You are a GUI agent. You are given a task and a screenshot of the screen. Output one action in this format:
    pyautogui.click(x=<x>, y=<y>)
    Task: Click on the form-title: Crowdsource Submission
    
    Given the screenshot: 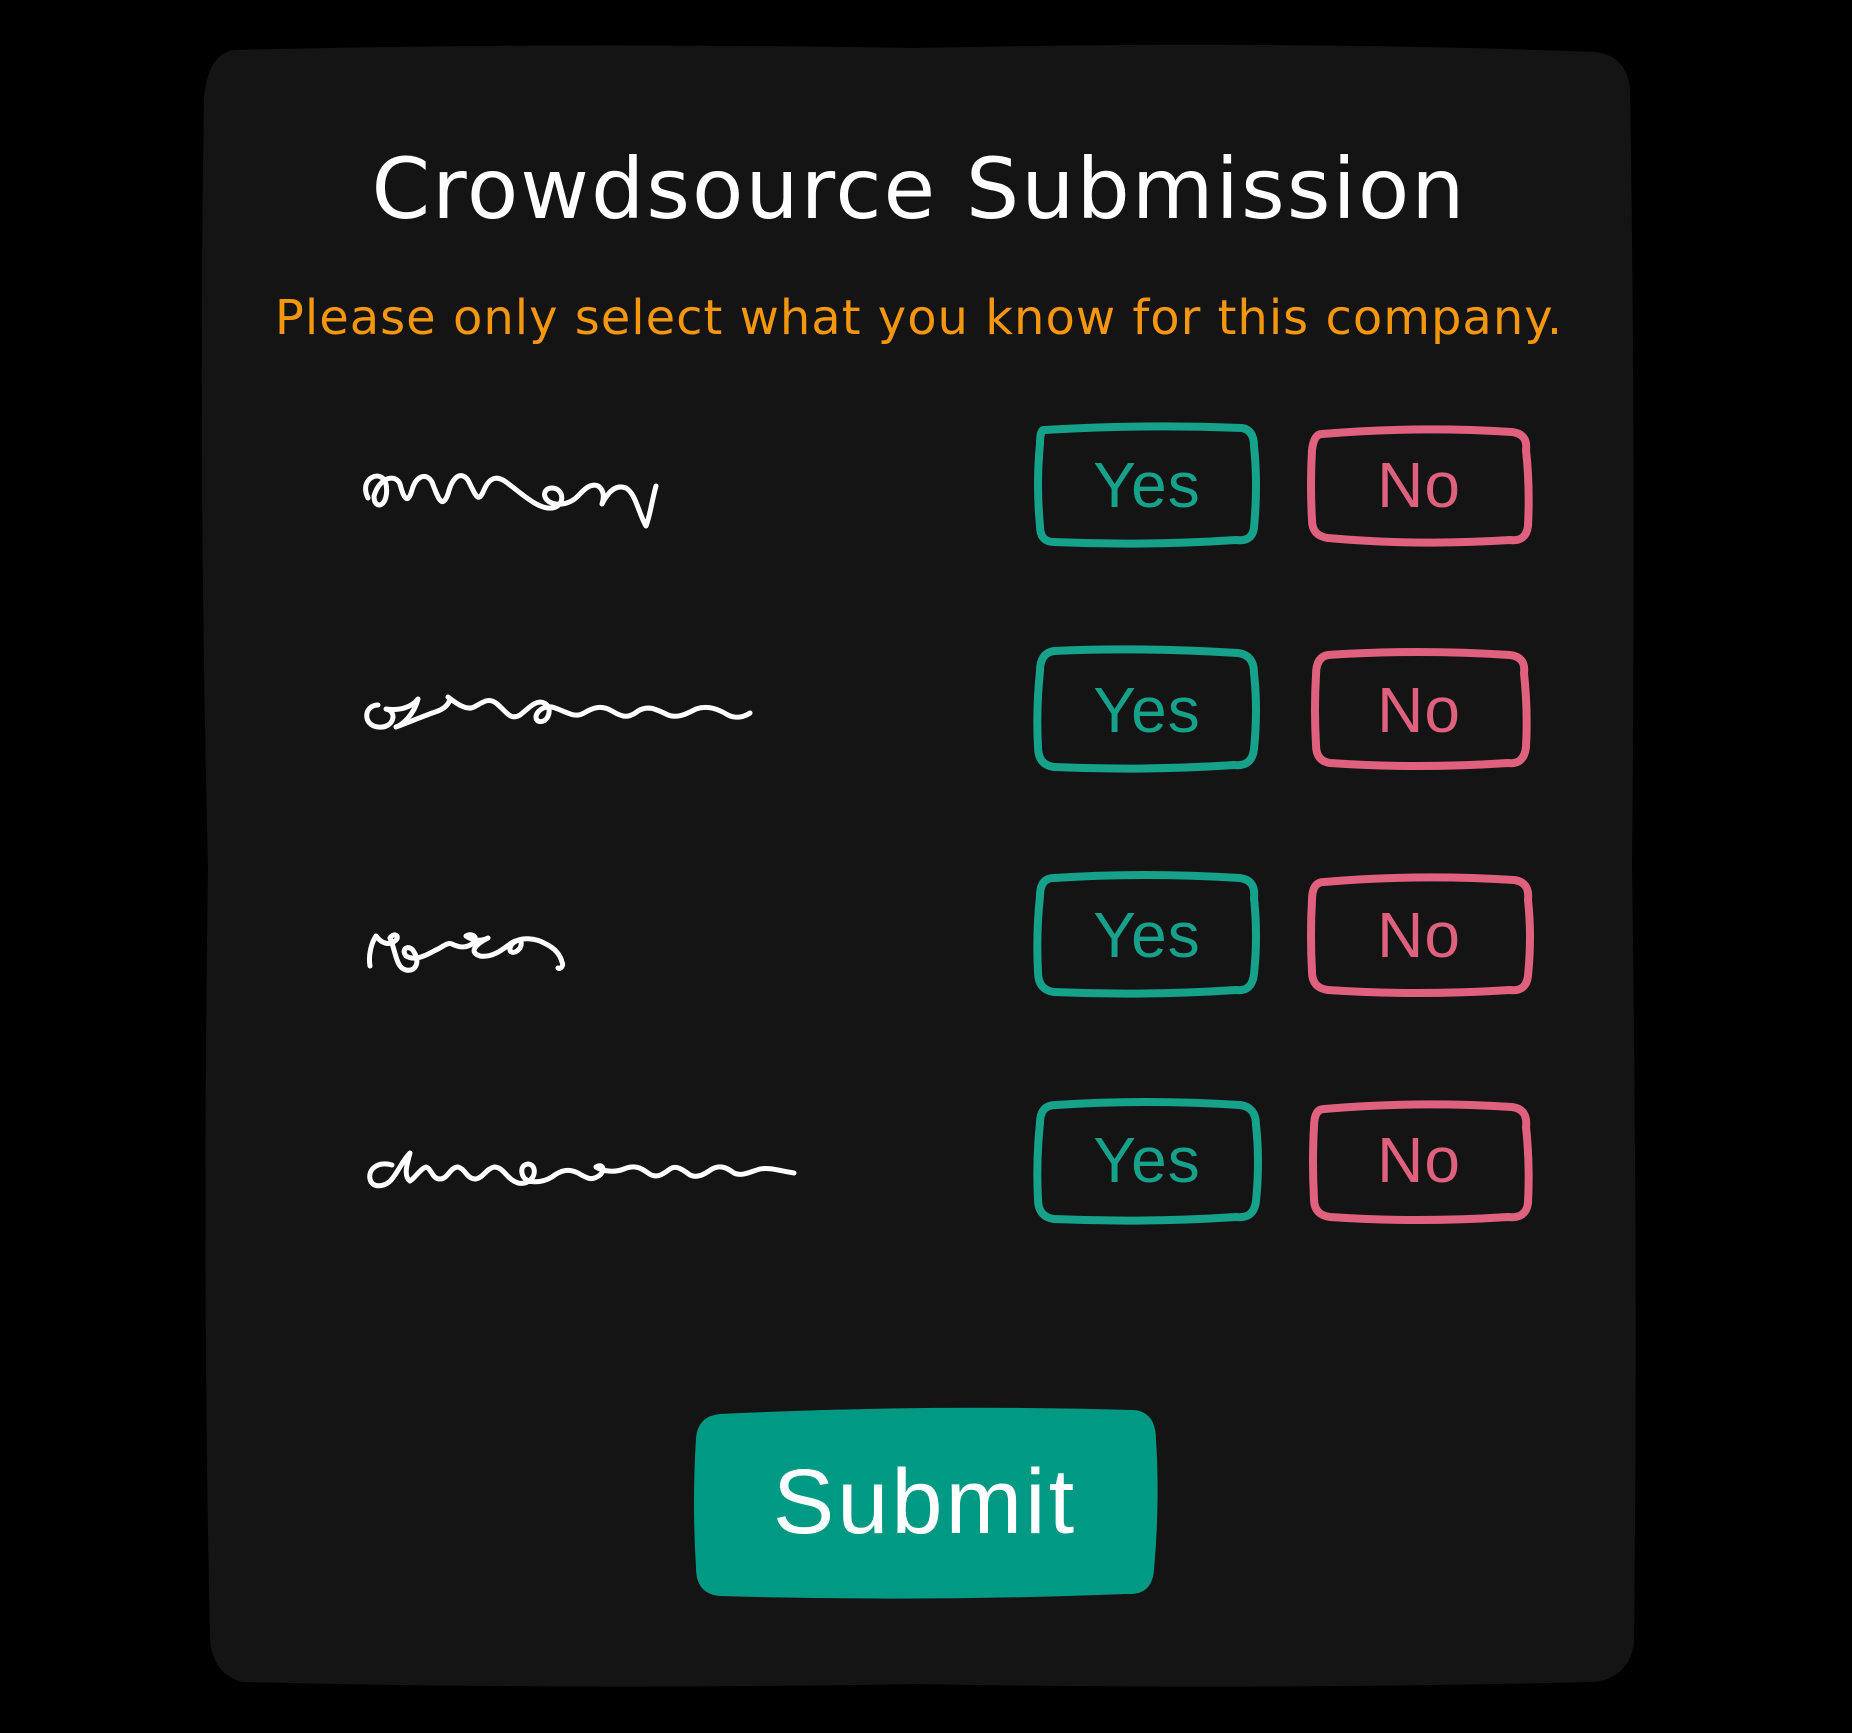 What is the action you would take?
    pyautogui.click(x=919, y=189)
    